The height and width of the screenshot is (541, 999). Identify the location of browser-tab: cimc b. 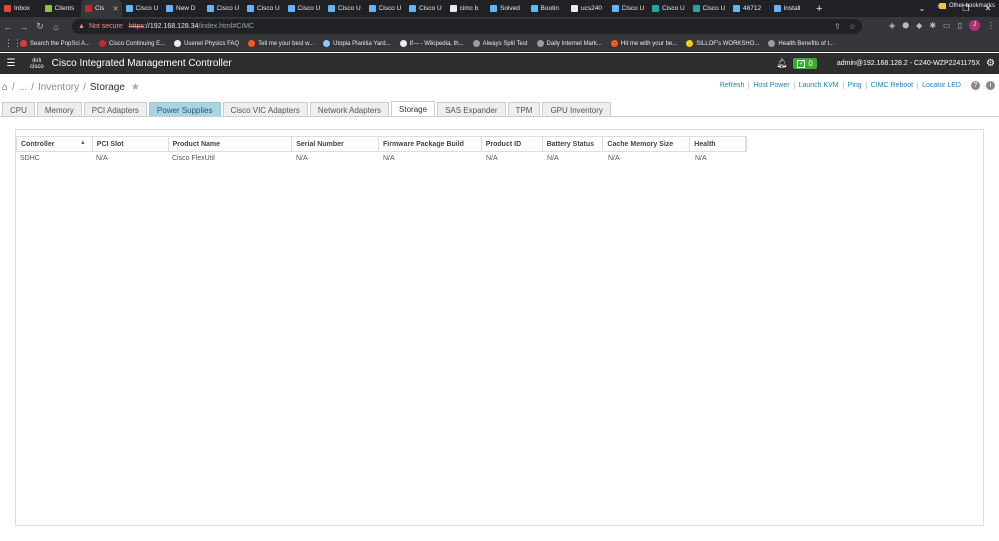
(466, 8).